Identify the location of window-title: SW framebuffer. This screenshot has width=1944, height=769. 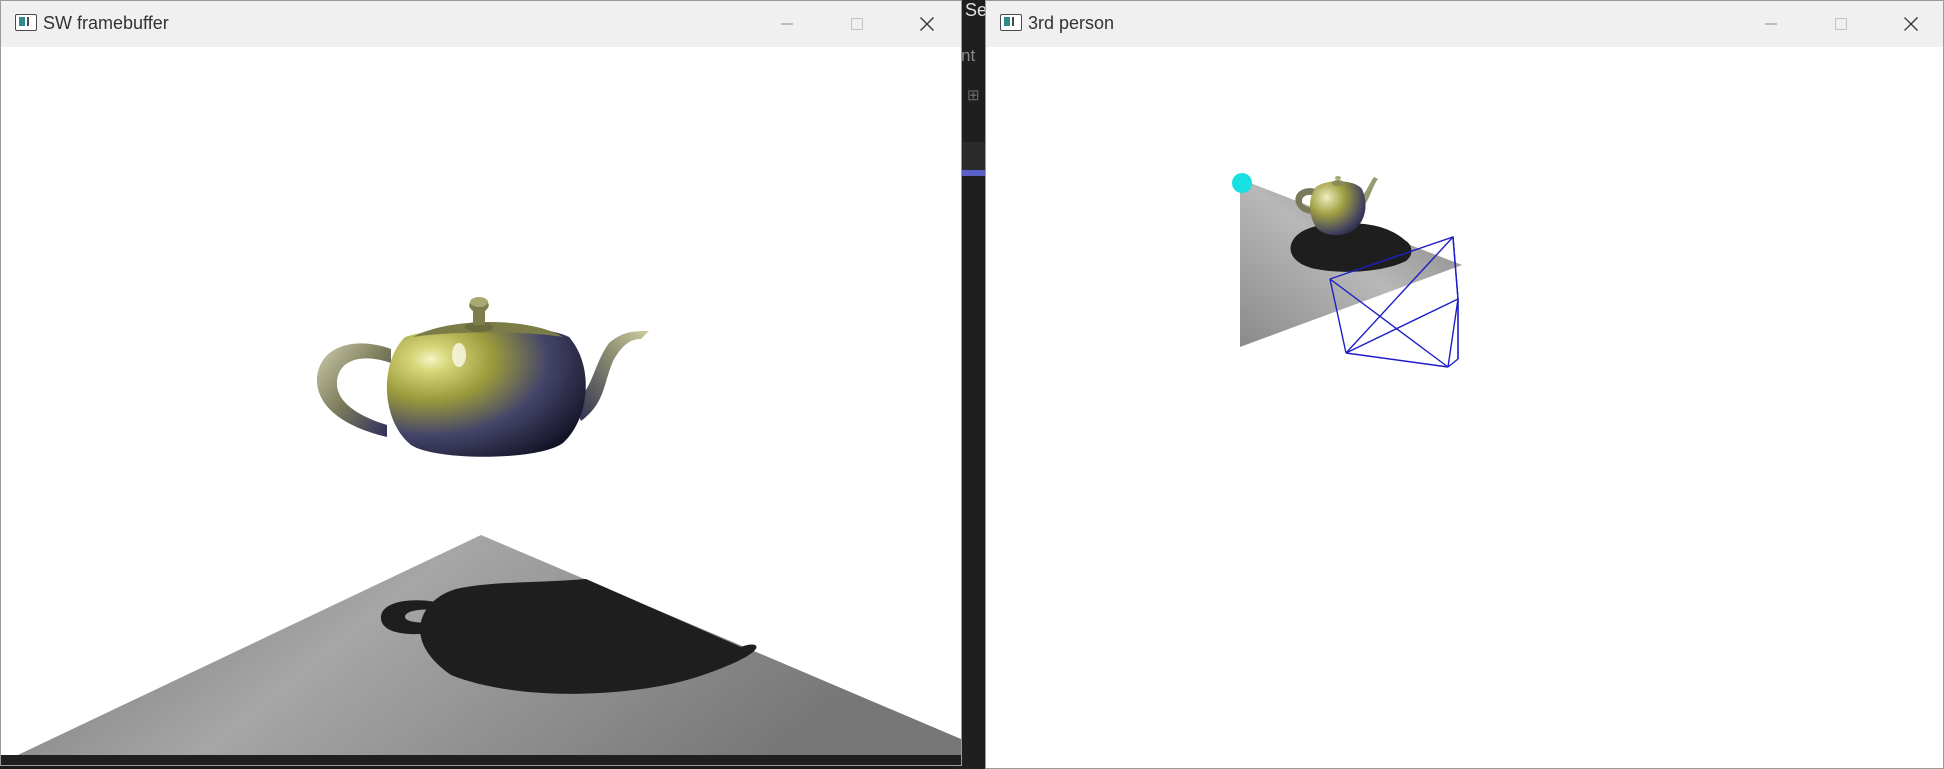
(106, 23).